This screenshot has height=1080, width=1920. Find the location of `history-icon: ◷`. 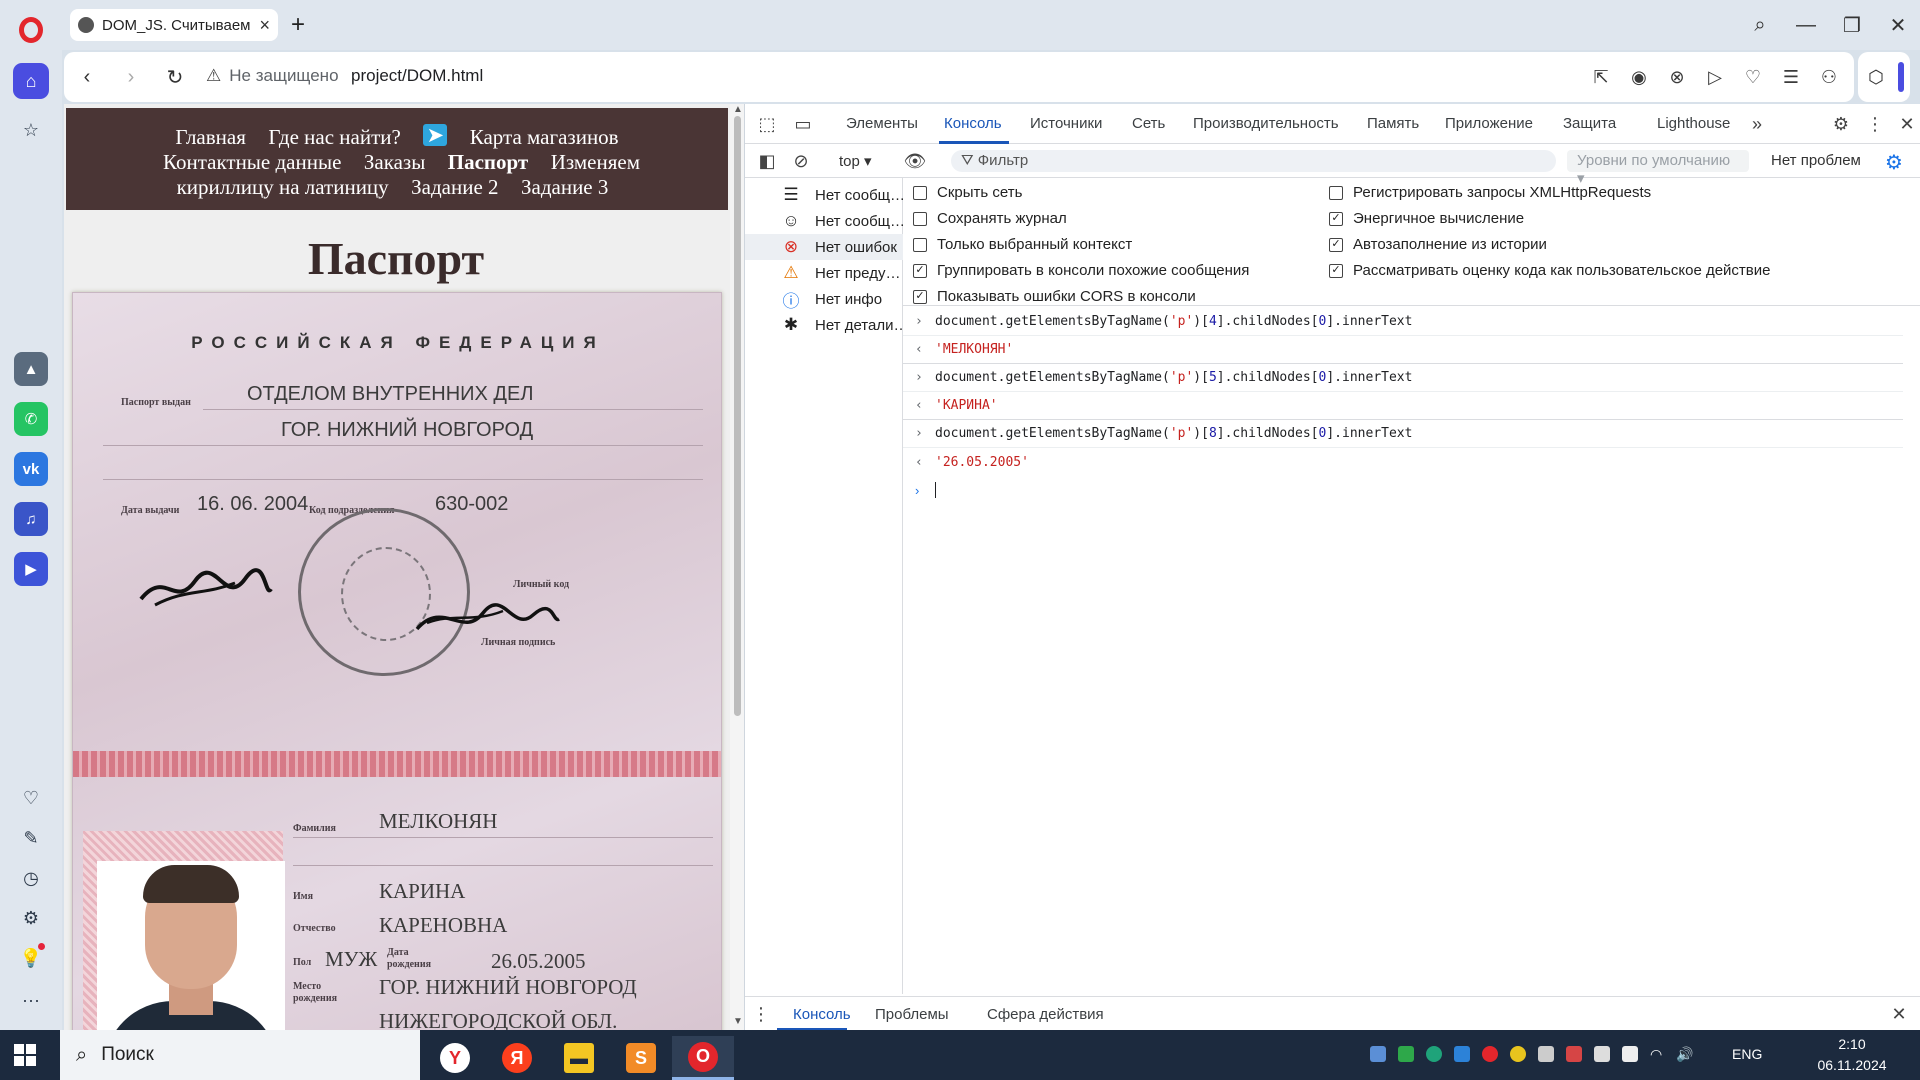

history-icon: ◷ is located at coordinates (31, 878).